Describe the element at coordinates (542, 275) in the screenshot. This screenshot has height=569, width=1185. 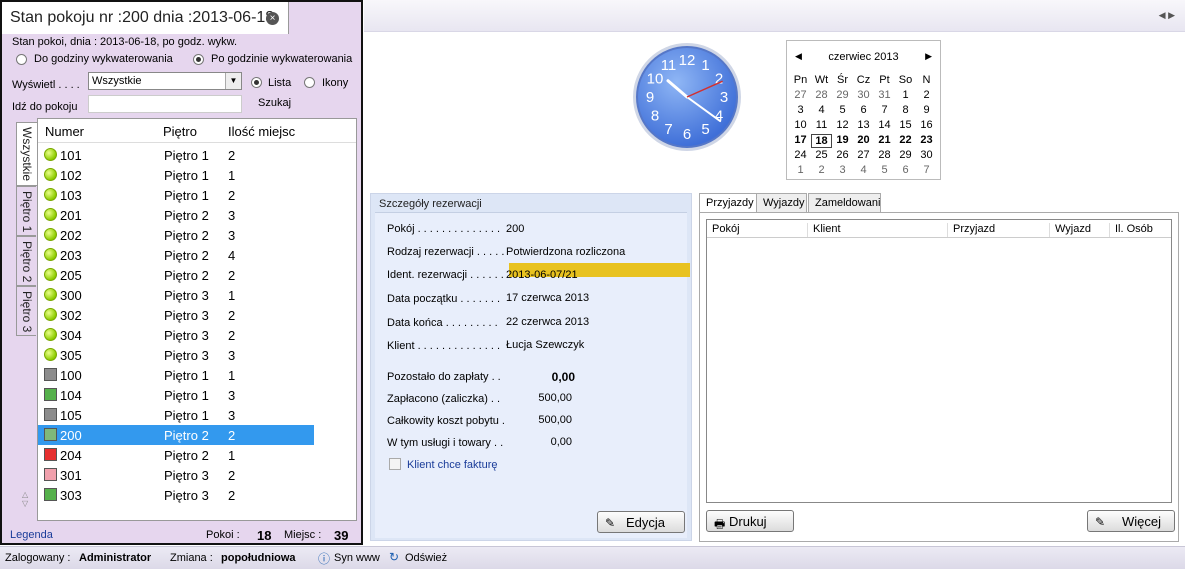
I see `reservation-id-value: 2013-06-07/21` at that location.